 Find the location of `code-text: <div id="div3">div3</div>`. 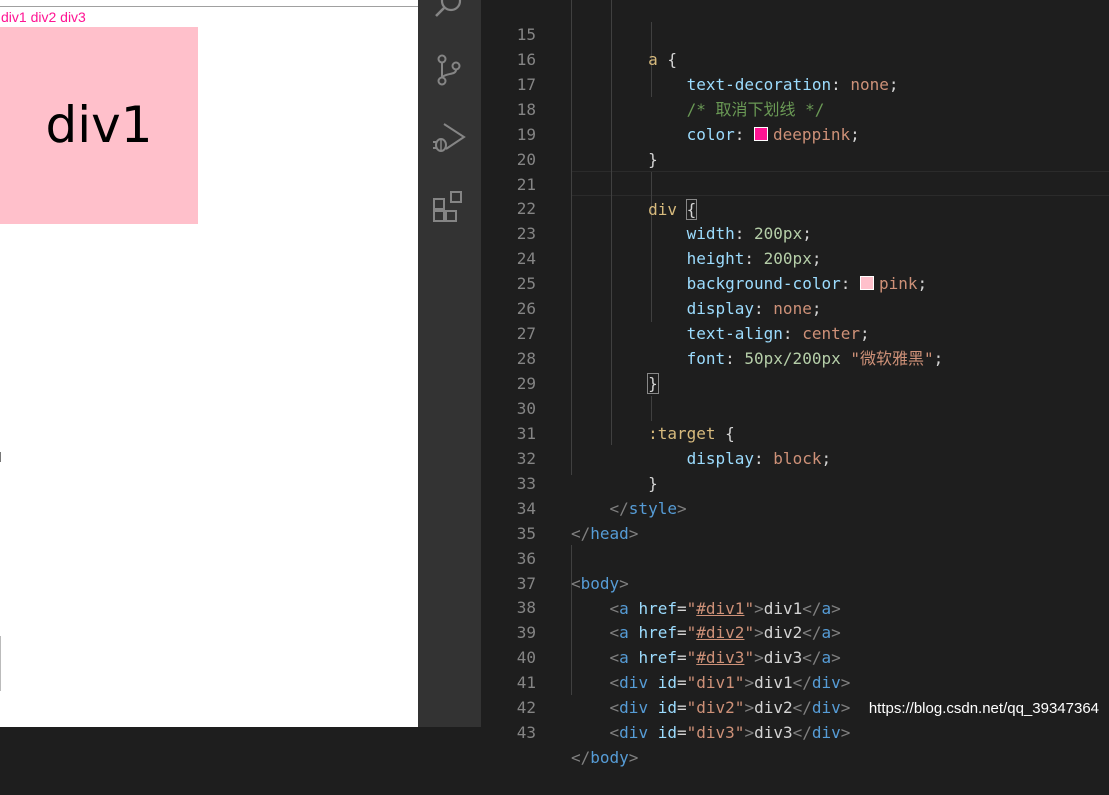

code-text: <div id="div3">div3</div> is located at coordinates (730, 732).